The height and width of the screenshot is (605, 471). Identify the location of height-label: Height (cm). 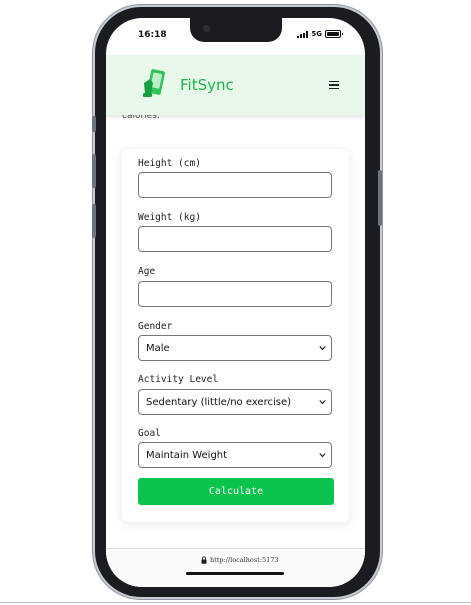
(169, 163).